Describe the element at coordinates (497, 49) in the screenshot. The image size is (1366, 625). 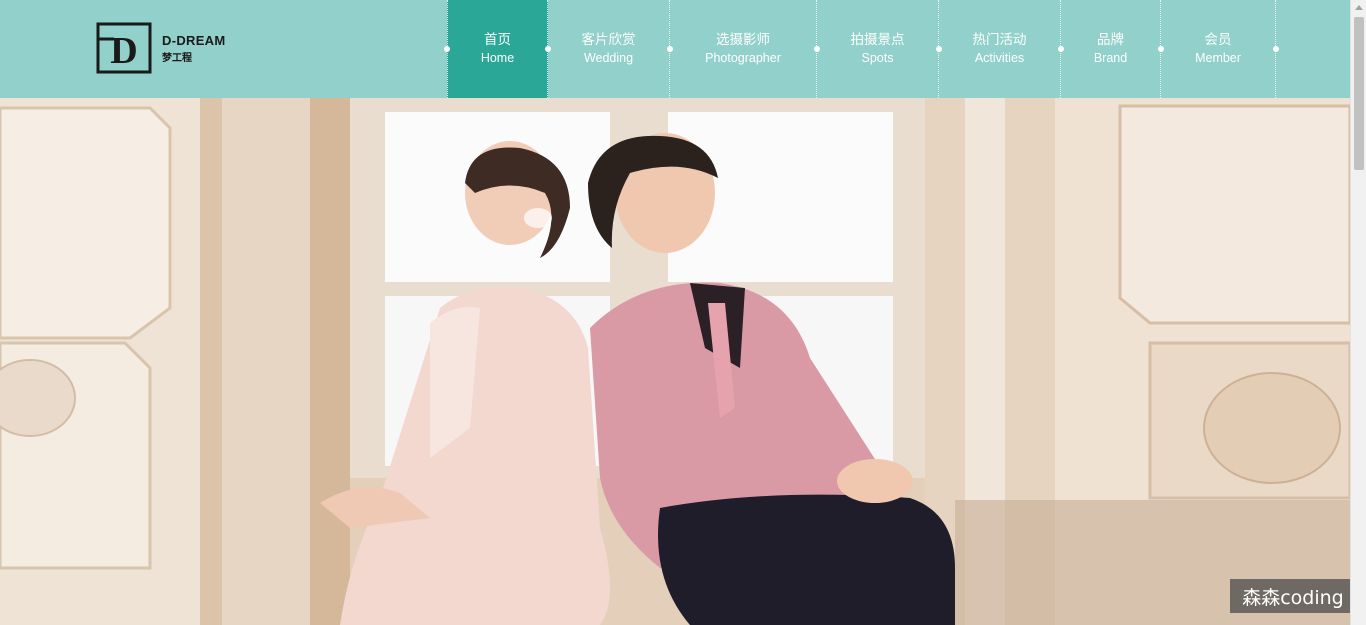
I see `nav-item-home: 首页 Home` at that location.